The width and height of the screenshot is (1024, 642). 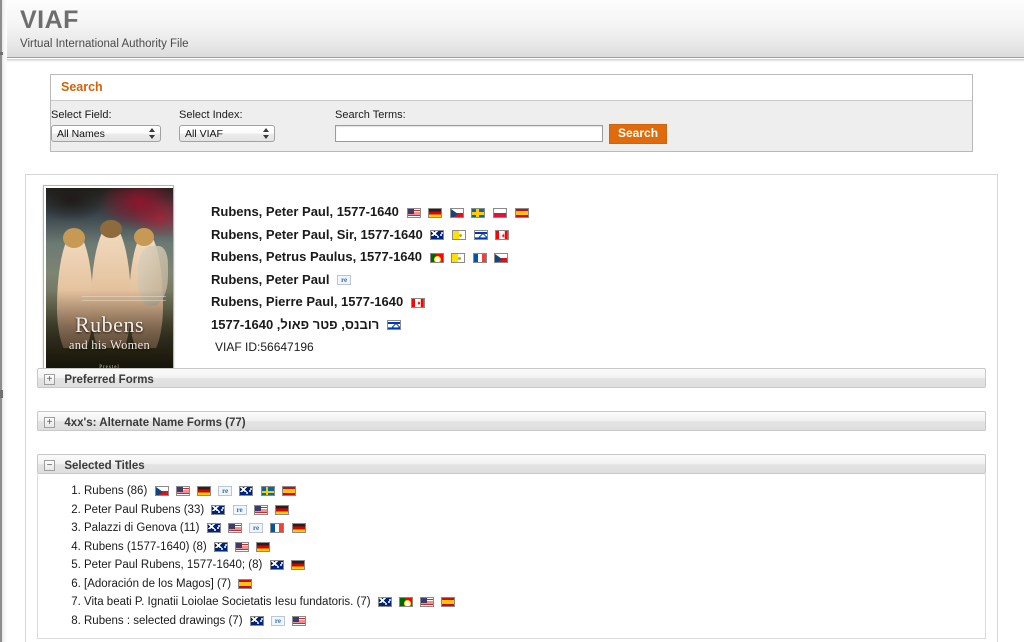 I want to click on cover-figure-right-hair, so click(x=144, y=237).